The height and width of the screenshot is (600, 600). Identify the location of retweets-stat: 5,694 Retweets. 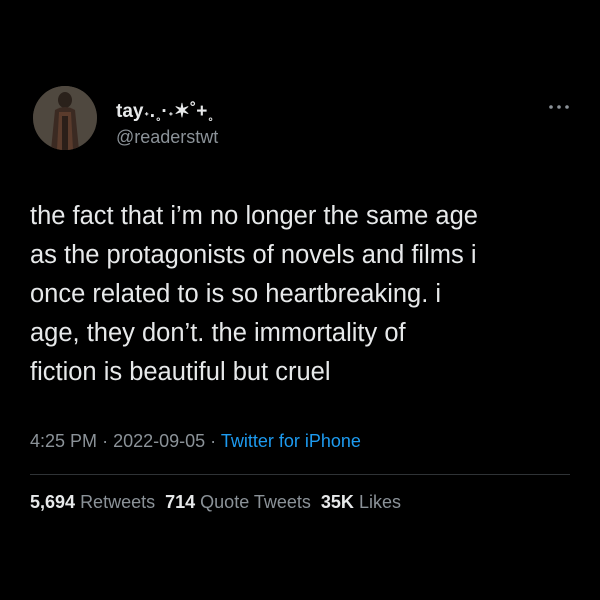
(92, 502).